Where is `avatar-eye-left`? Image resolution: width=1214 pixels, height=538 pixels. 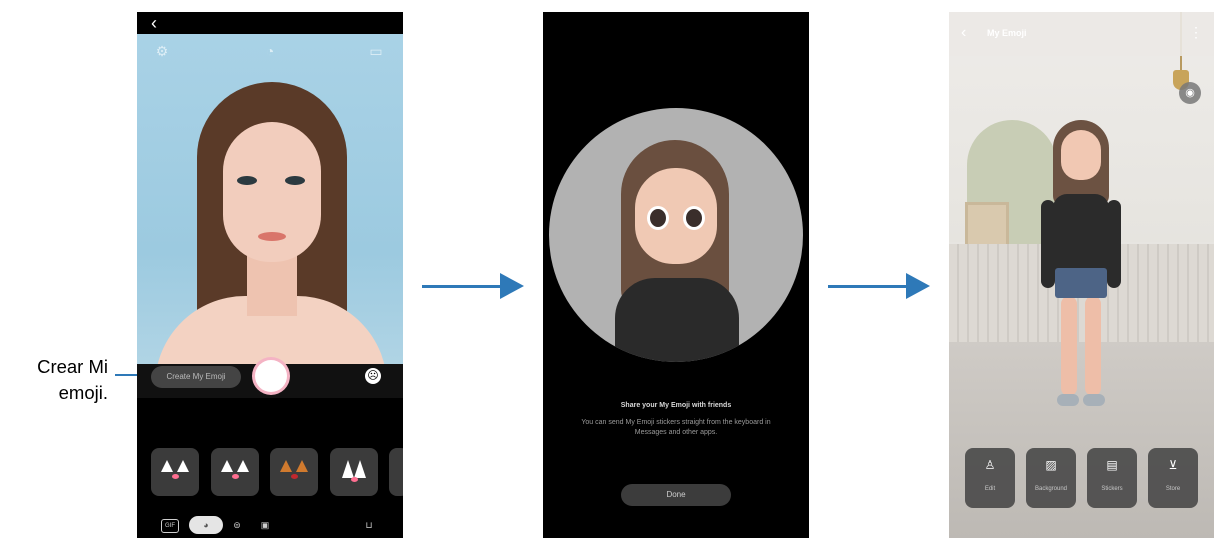
avatar-eye-left is located at coordinates (658, 218).